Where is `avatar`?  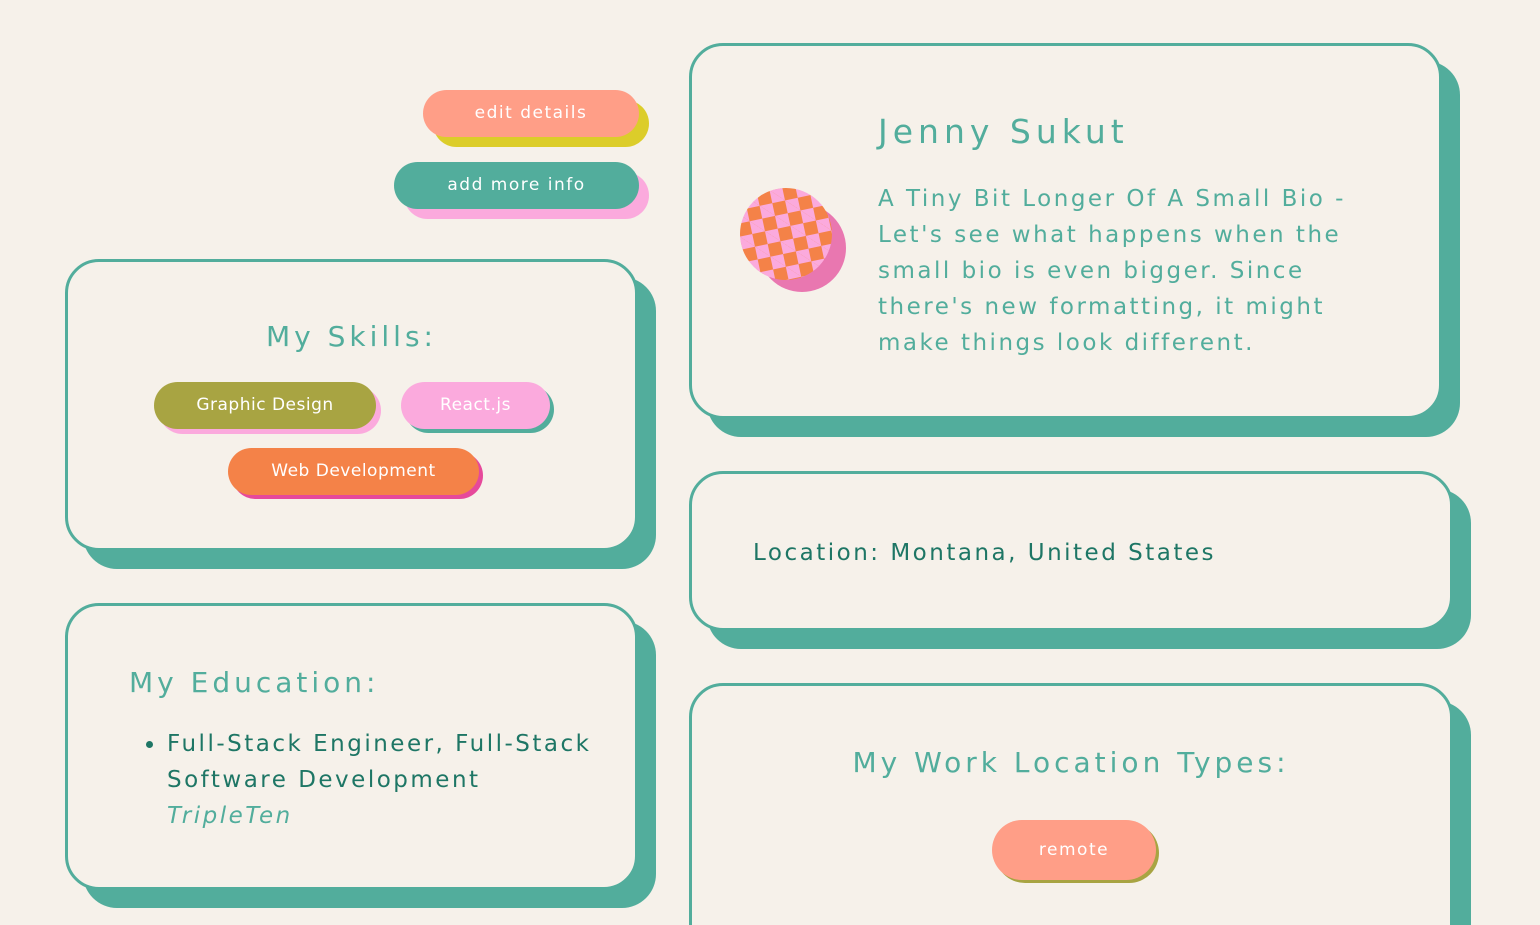
avatar is located at coordinates (789, 237).